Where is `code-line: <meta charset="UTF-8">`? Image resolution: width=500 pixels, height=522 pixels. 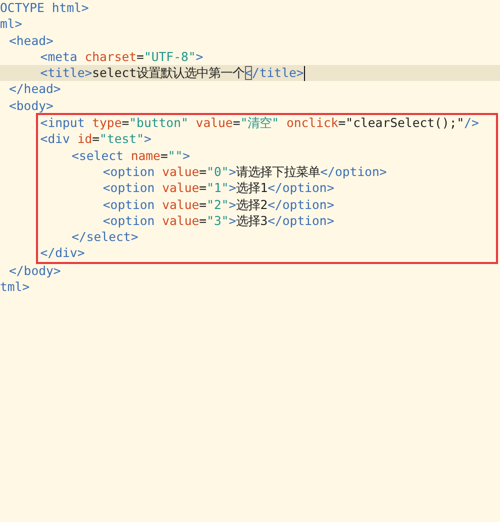 code-line: <meta charset="UTF-8"> is located at coordinates (121, 57).